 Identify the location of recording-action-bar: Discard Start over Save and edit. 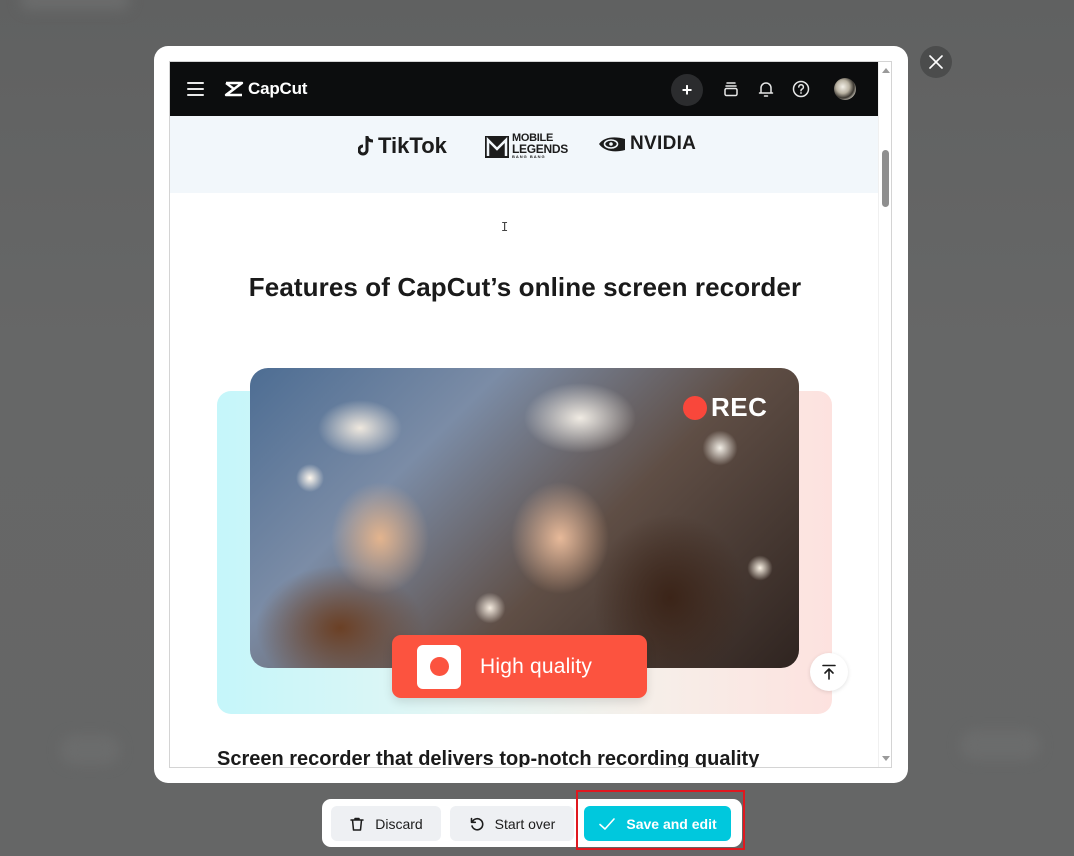
(532, 823).